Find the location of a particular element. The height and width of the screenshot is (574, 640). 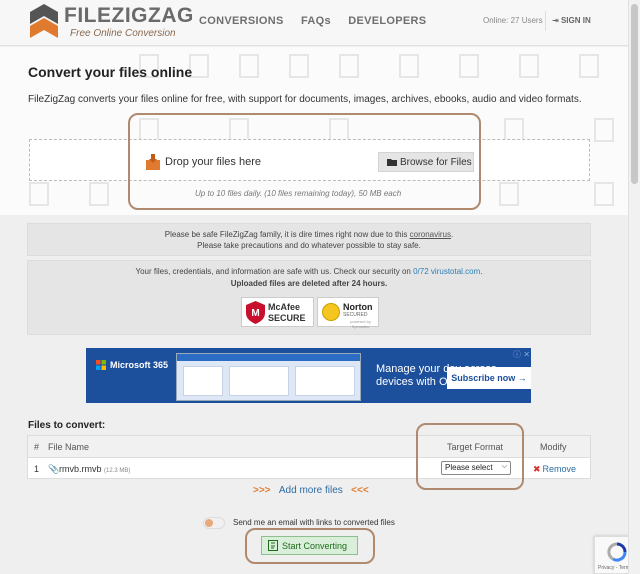

ad-subscribe-button: Subscribe now → is located at coordinates (489, 378).